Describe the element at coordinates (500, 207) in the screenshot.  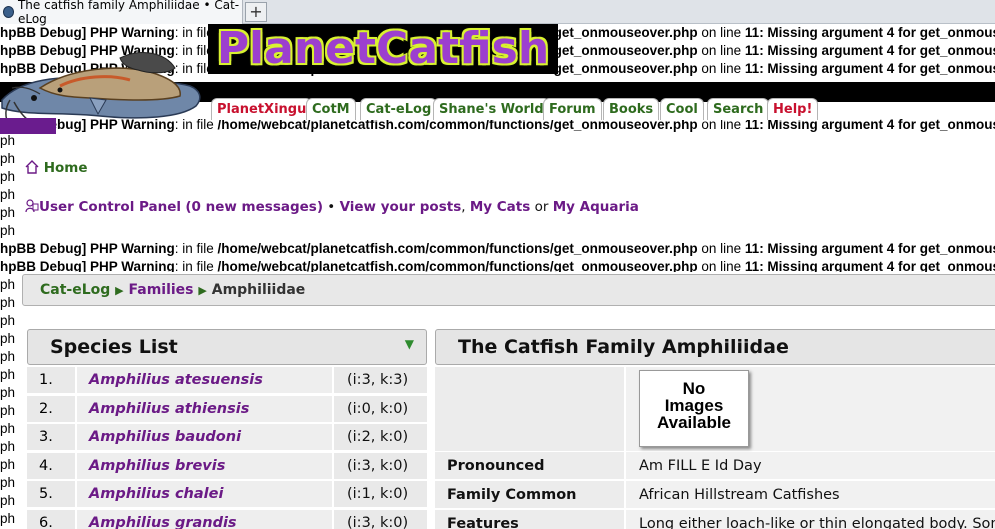
I see `my-cats-link: My Cats` at that location.